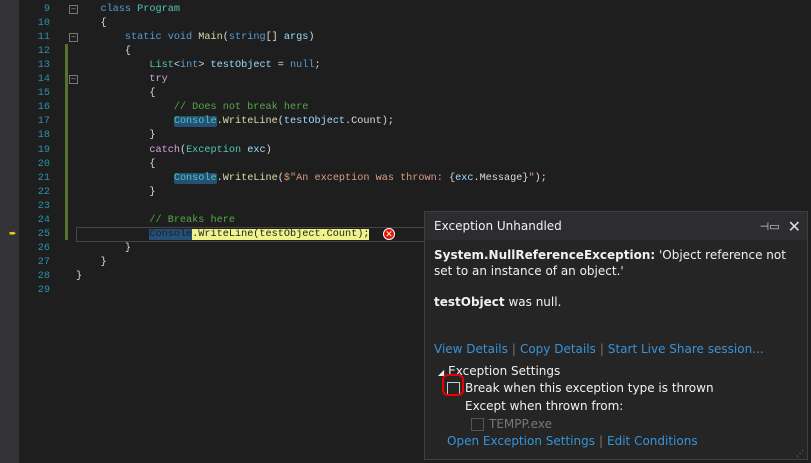 The width and height of the screenshot is (811, 463). What do you see at coordinates (274, 38) in the screenshot?
I see `code-token: []` at bounding box center [274, 38].